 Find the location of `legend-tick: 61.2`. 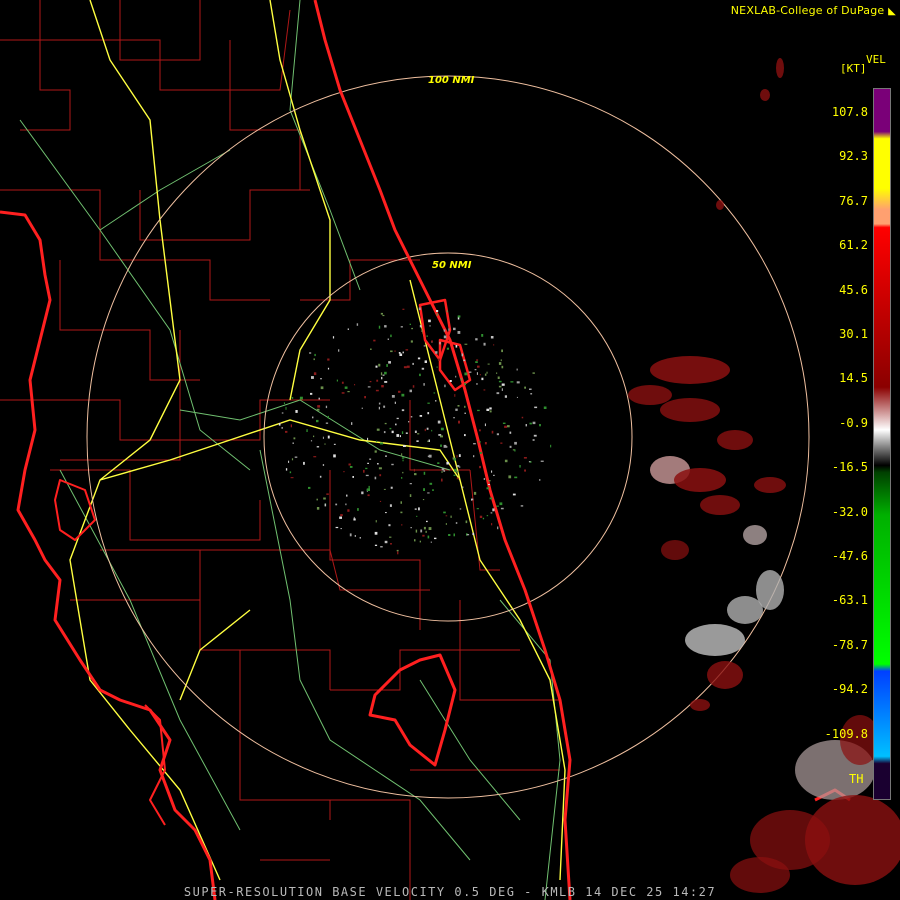

legend-tick: 61.2 is located at coordinates (853, 245).